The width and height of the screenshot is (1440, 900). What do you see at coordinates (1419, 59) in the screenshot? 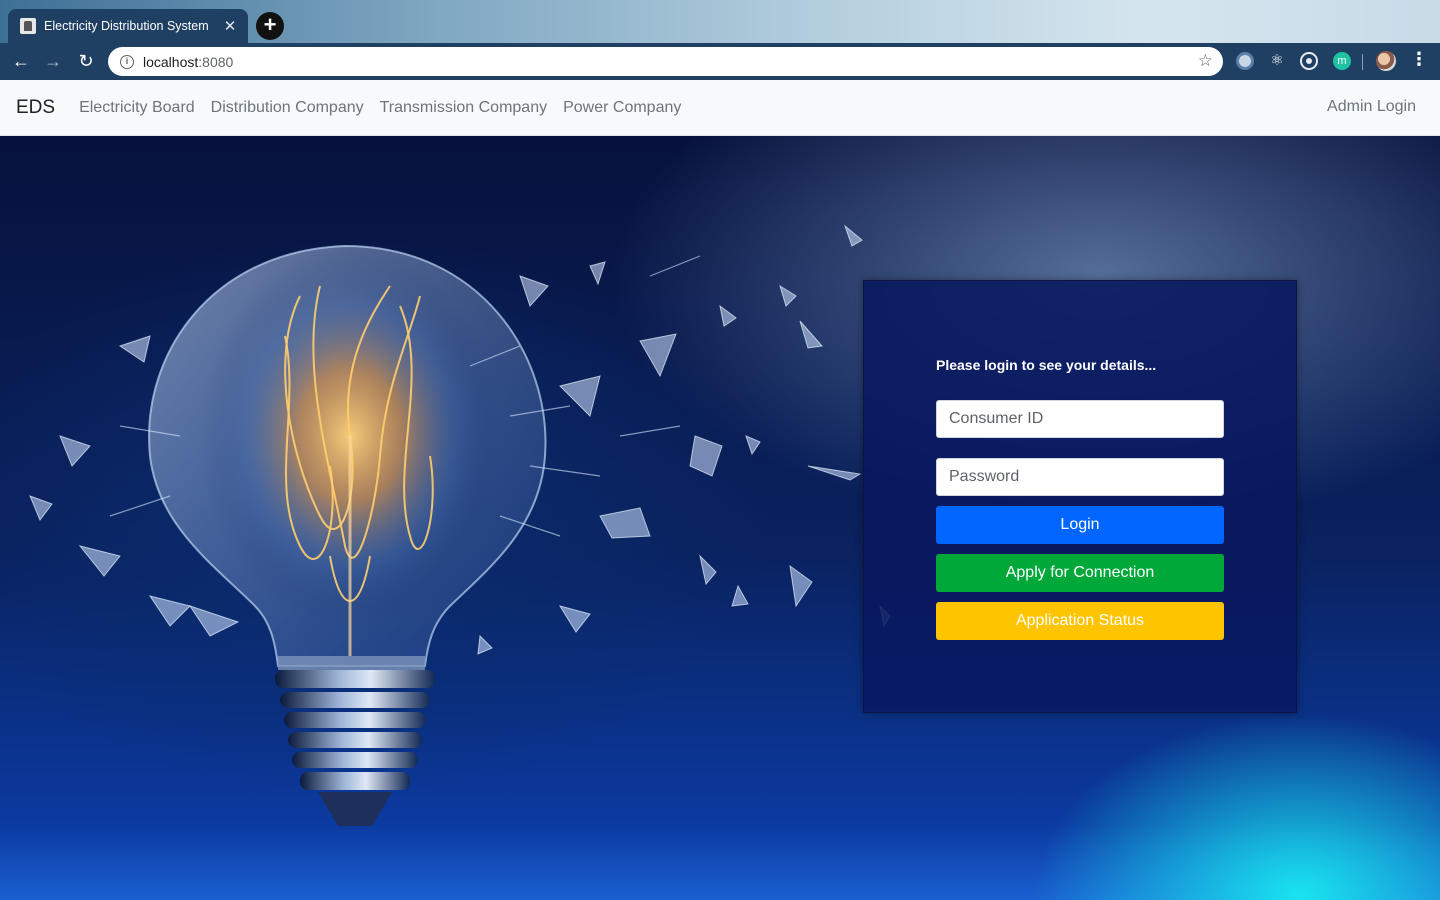
I see `kebab-menu-icon: ⋮` at bounding box center [1419, 59].